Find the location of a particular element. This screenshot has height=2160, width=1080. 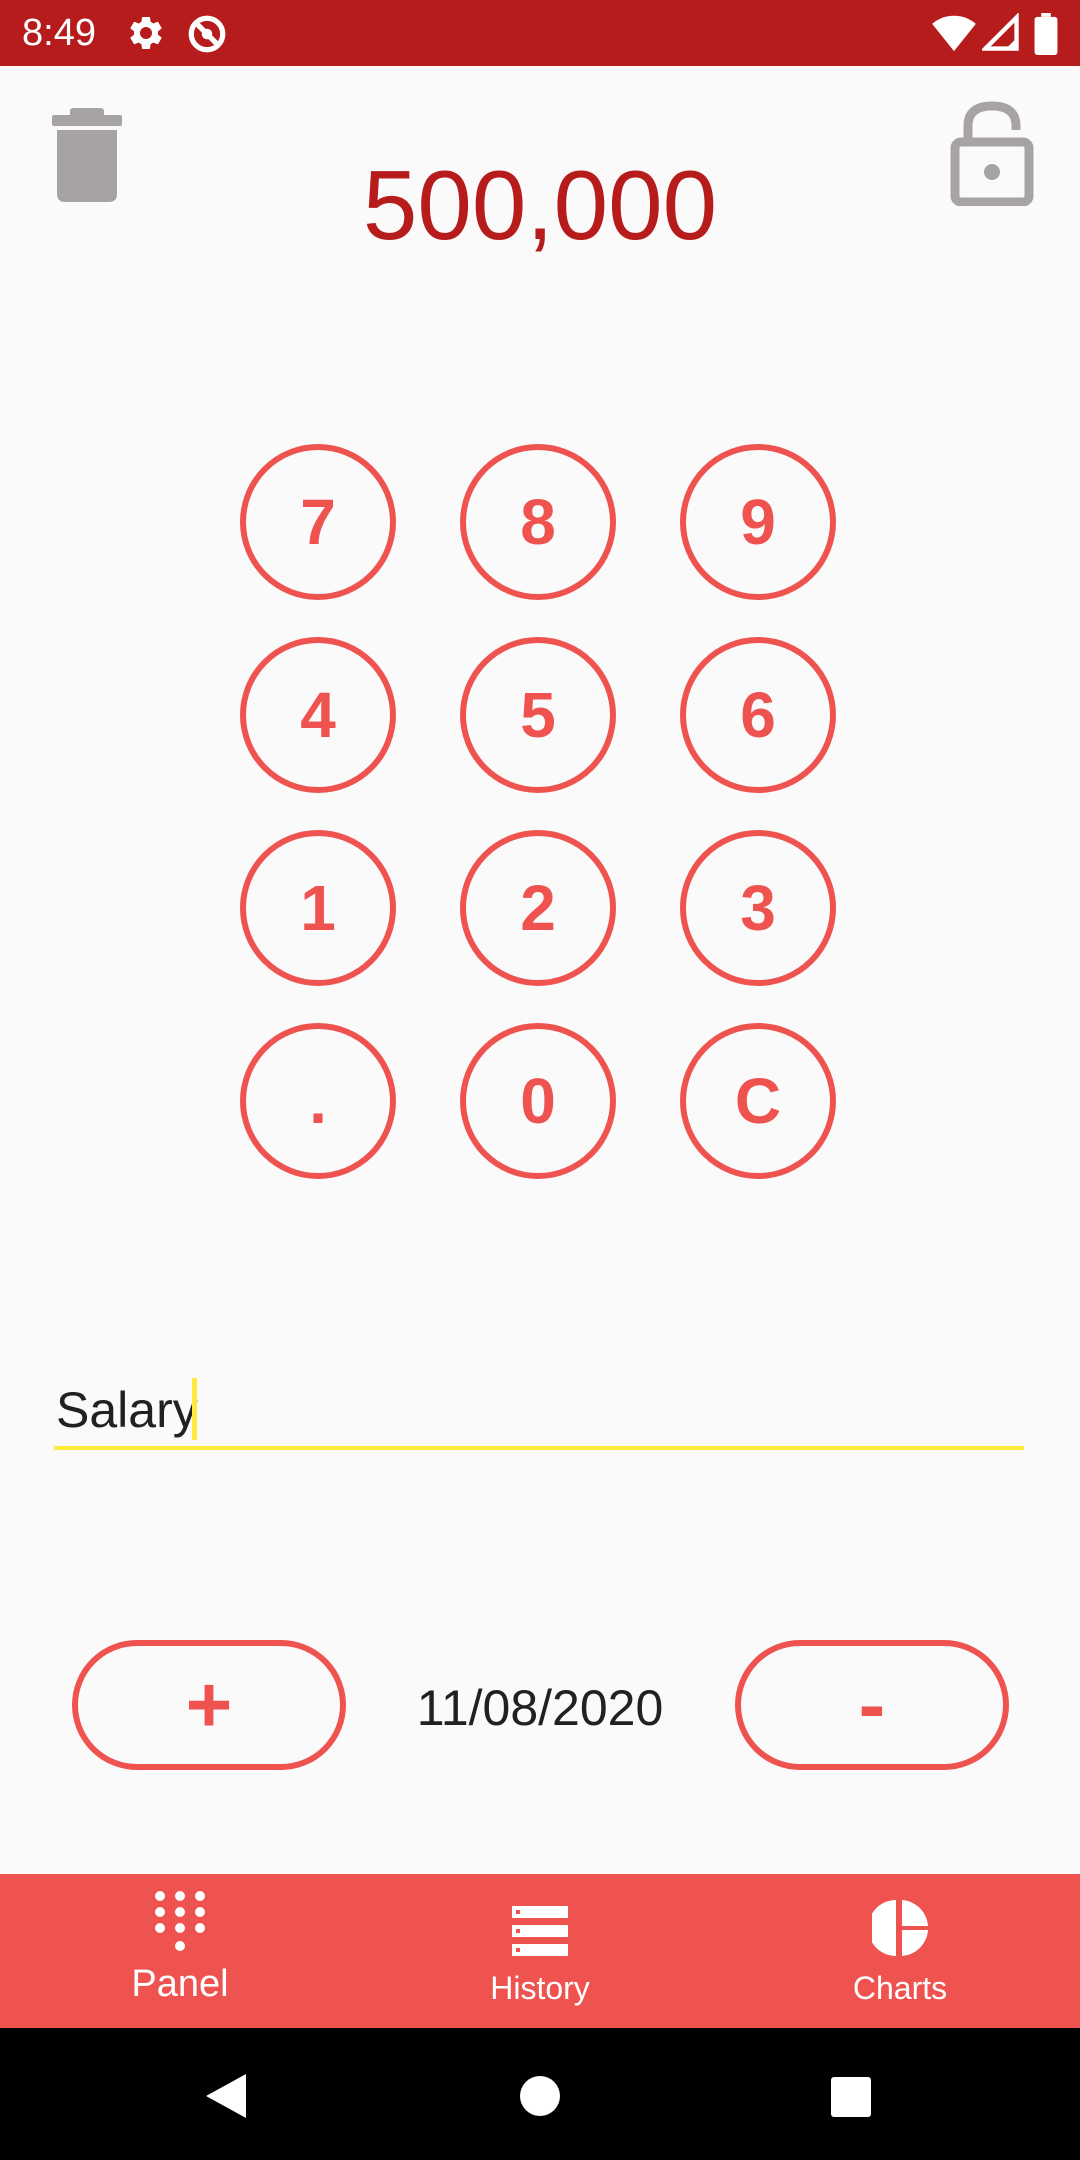

status-time: 8:49 is located at coordinates (59, 33).